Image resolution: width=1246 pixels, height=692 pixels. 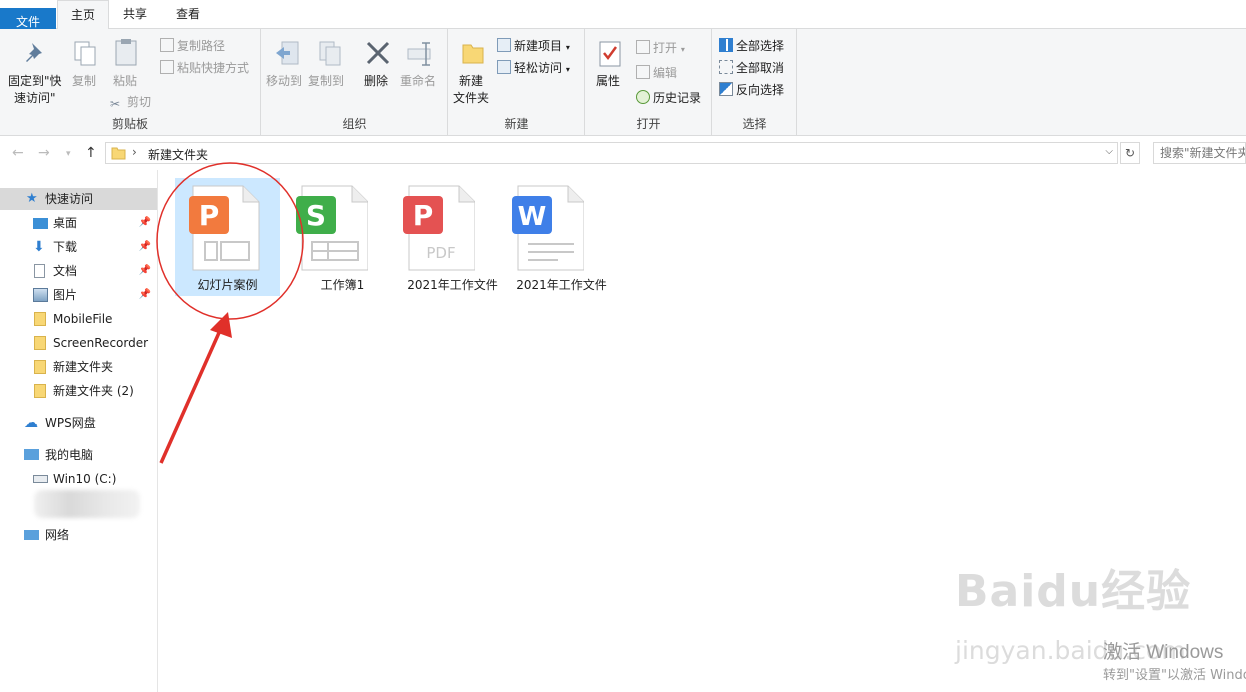 What do you see at coordinates (83, 319) in the screenshot?
I see `sidebar-item-label: MobileFile` at bounding box center [83, 319].